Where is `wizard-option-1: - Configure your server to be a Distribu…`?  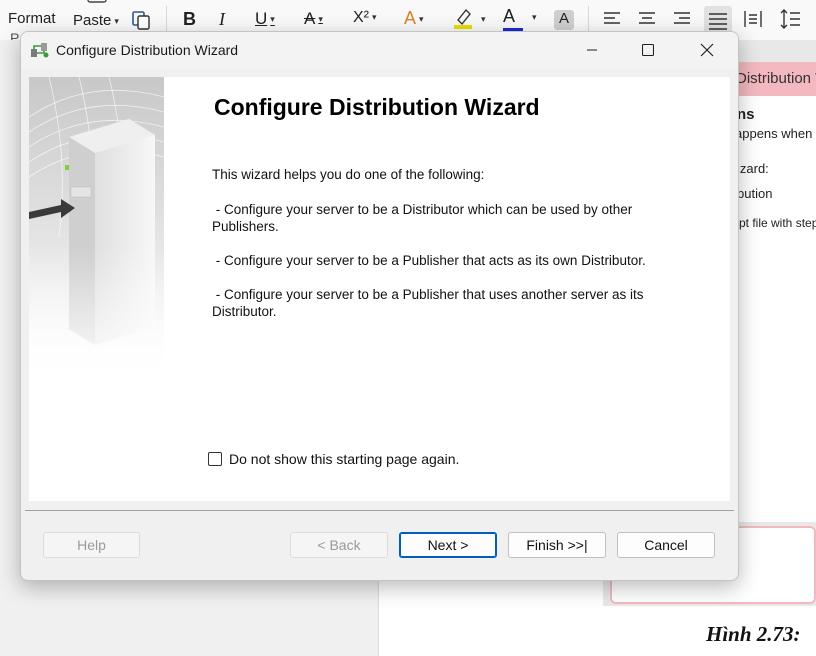 wizard-option-1: - Configure your server to be a Distribu… is located at coordinates (424, 218).